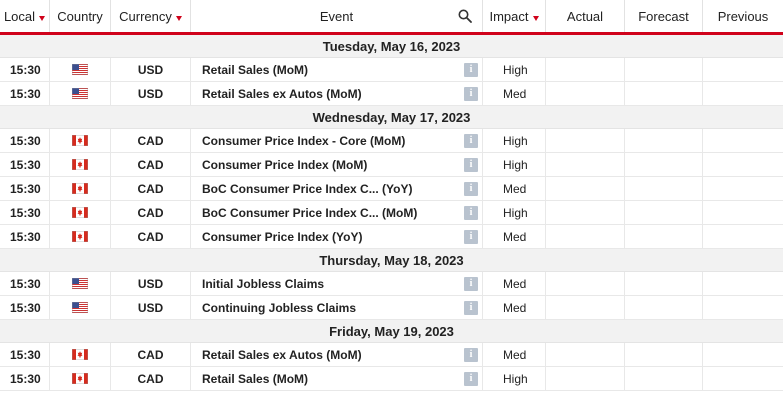 Image resolution: width=783 pixels, height=398 pixels. I want to click on event-cell: Consumer Price Index - Core (MoM) i, so click(337, 140).